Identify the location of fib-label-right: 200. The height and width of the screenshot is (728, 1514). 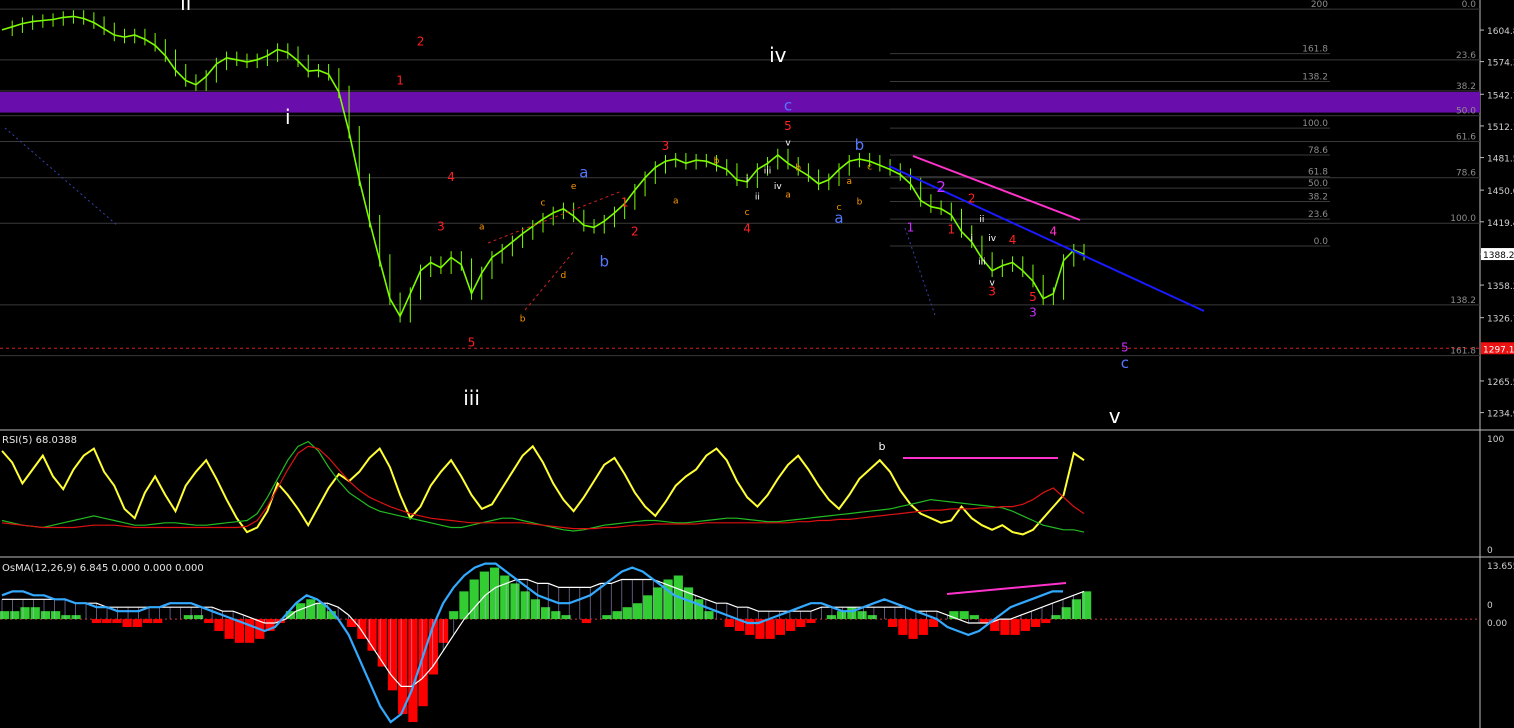
(1319, 5).